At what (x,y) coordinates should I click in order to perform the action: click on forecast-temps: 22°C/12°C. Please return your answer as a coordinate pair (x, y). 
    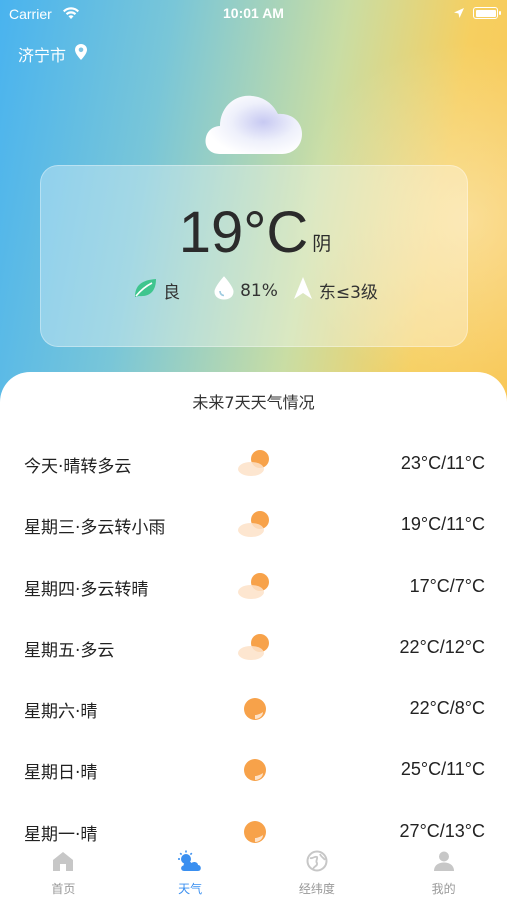
    Looking at the image, I should click on (442, 646).